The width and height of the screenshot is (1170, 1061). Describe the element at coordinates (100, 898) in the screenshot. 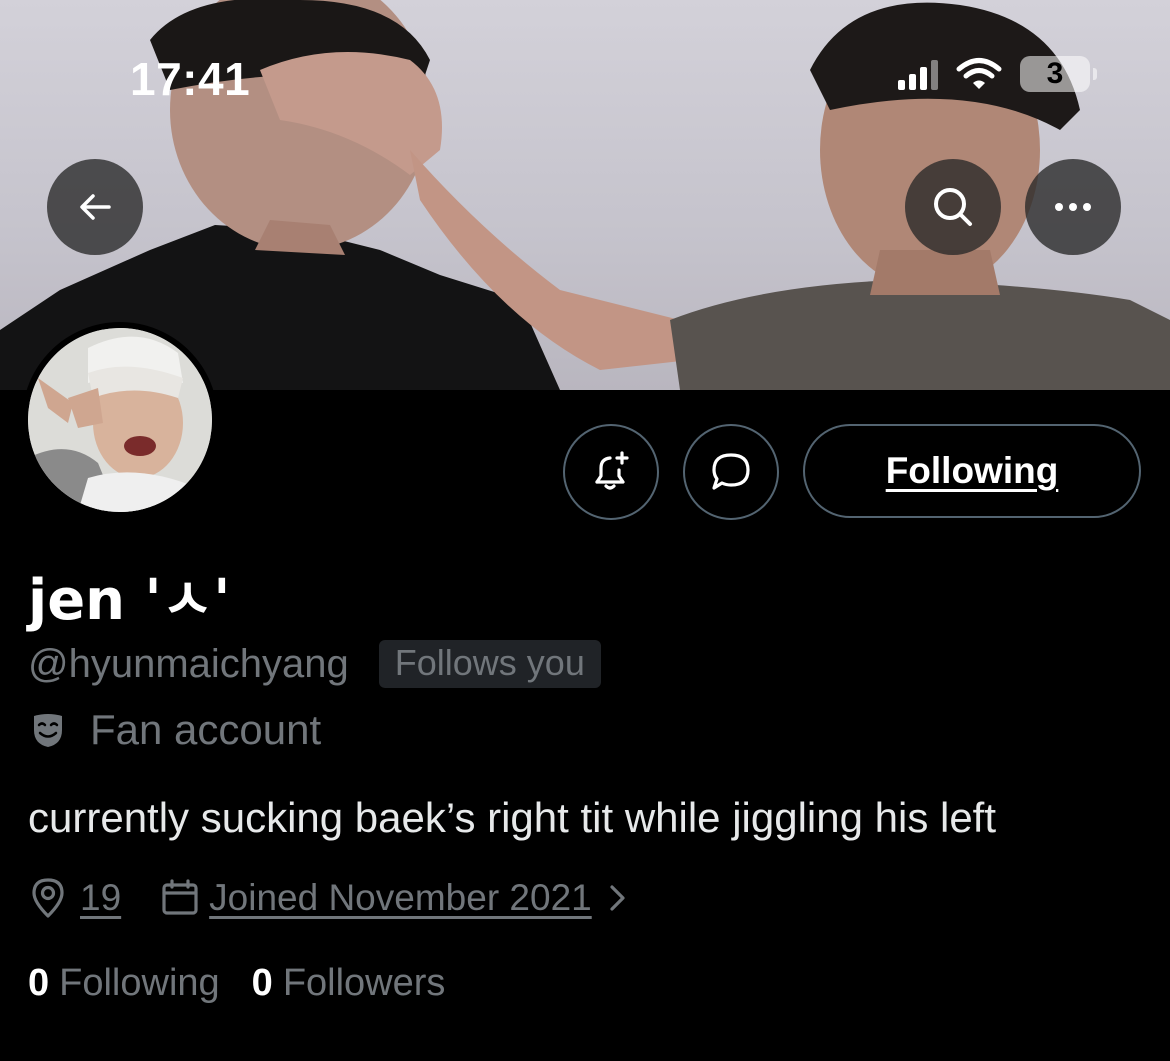

I see `location-link: 19` at that location.